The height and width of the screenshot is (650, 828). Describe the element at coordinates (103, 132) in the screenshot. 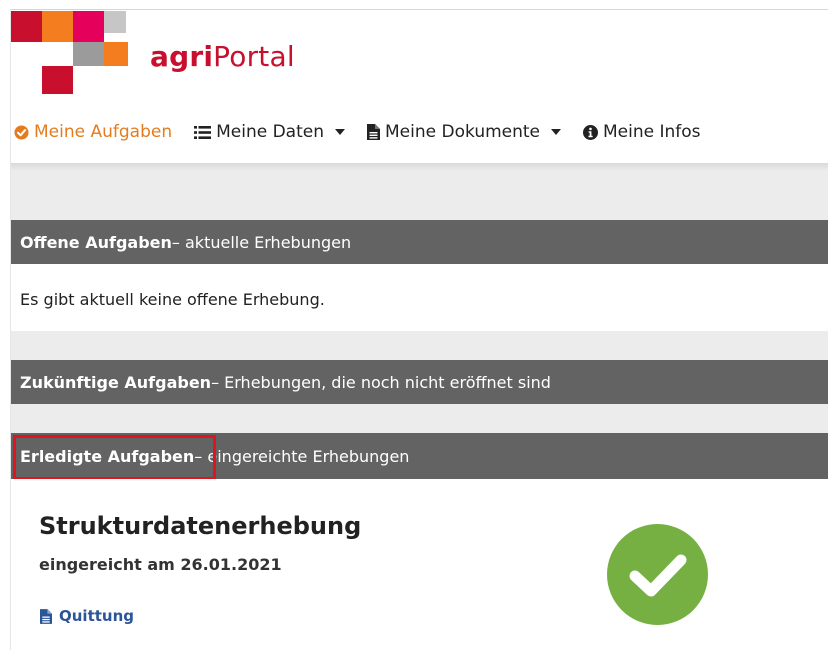

I see `nav-label: Meine Aufgaben` at that location.